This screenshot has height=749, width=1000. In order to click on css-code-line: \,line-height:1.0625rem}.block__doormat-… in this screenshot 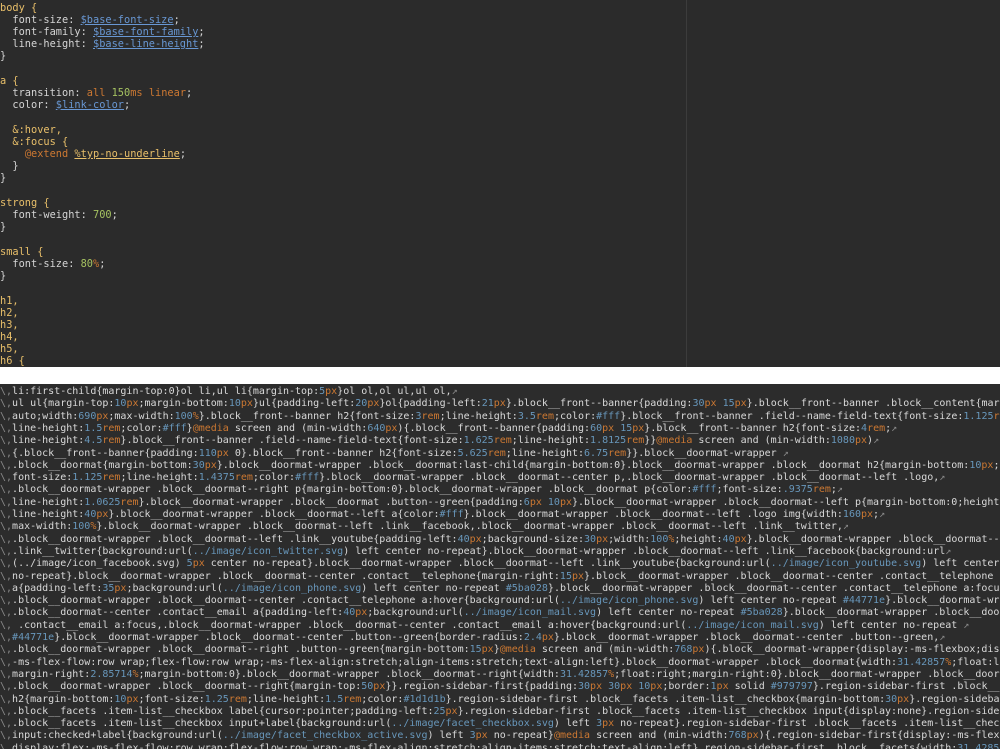, I will do `click(500, 502)`.